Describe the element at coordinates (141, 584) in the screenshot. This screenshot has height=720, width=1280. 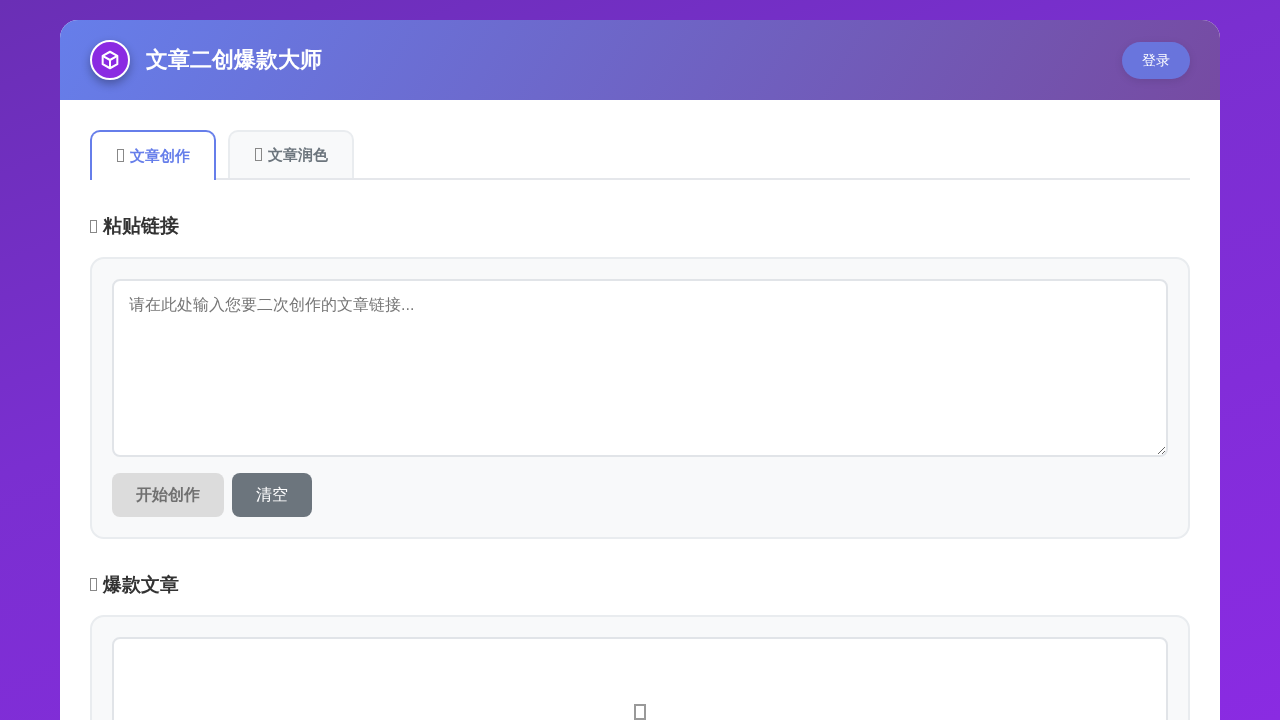
I see `section-heading: 爆款文章` at that location.